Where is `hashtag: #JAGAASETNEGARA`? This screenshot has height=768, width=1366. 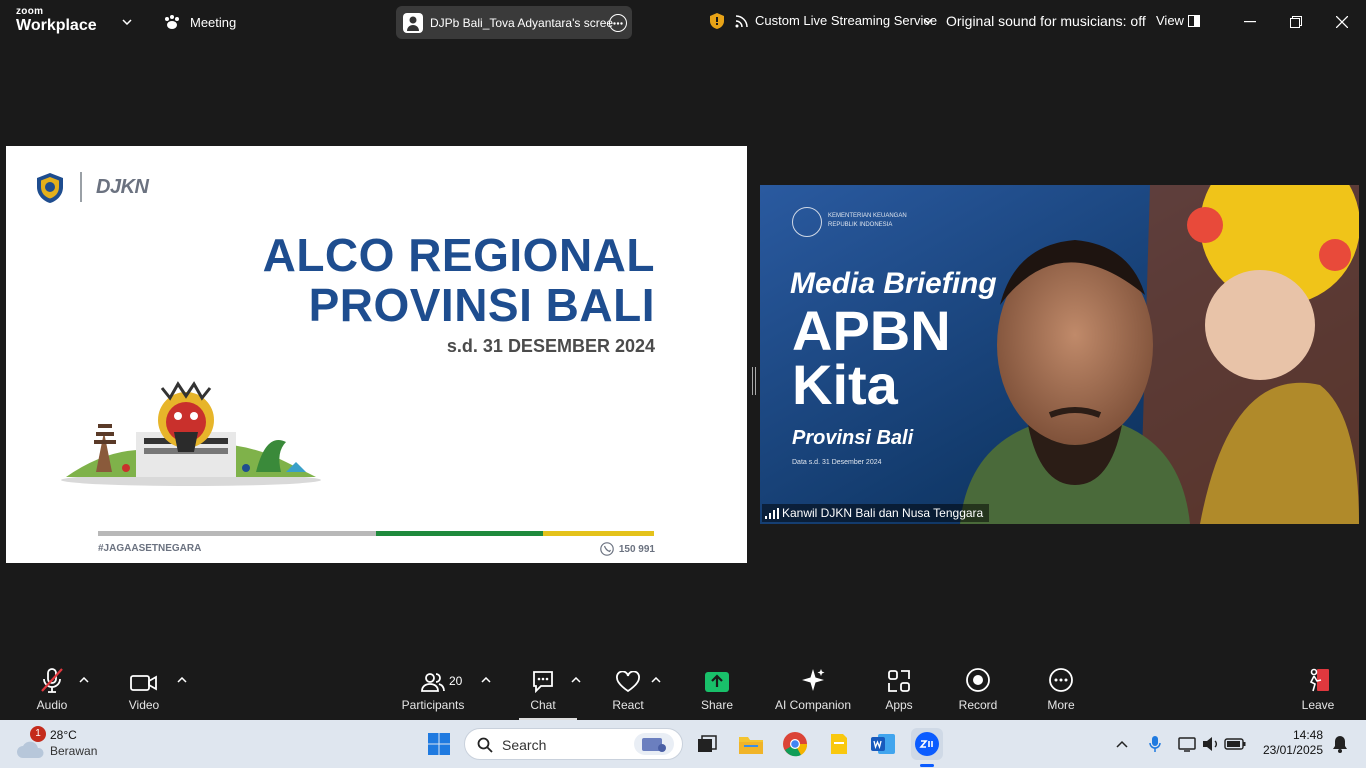 hashtag: #JAGAASETNEGARA is located at coordinates (150, 548).